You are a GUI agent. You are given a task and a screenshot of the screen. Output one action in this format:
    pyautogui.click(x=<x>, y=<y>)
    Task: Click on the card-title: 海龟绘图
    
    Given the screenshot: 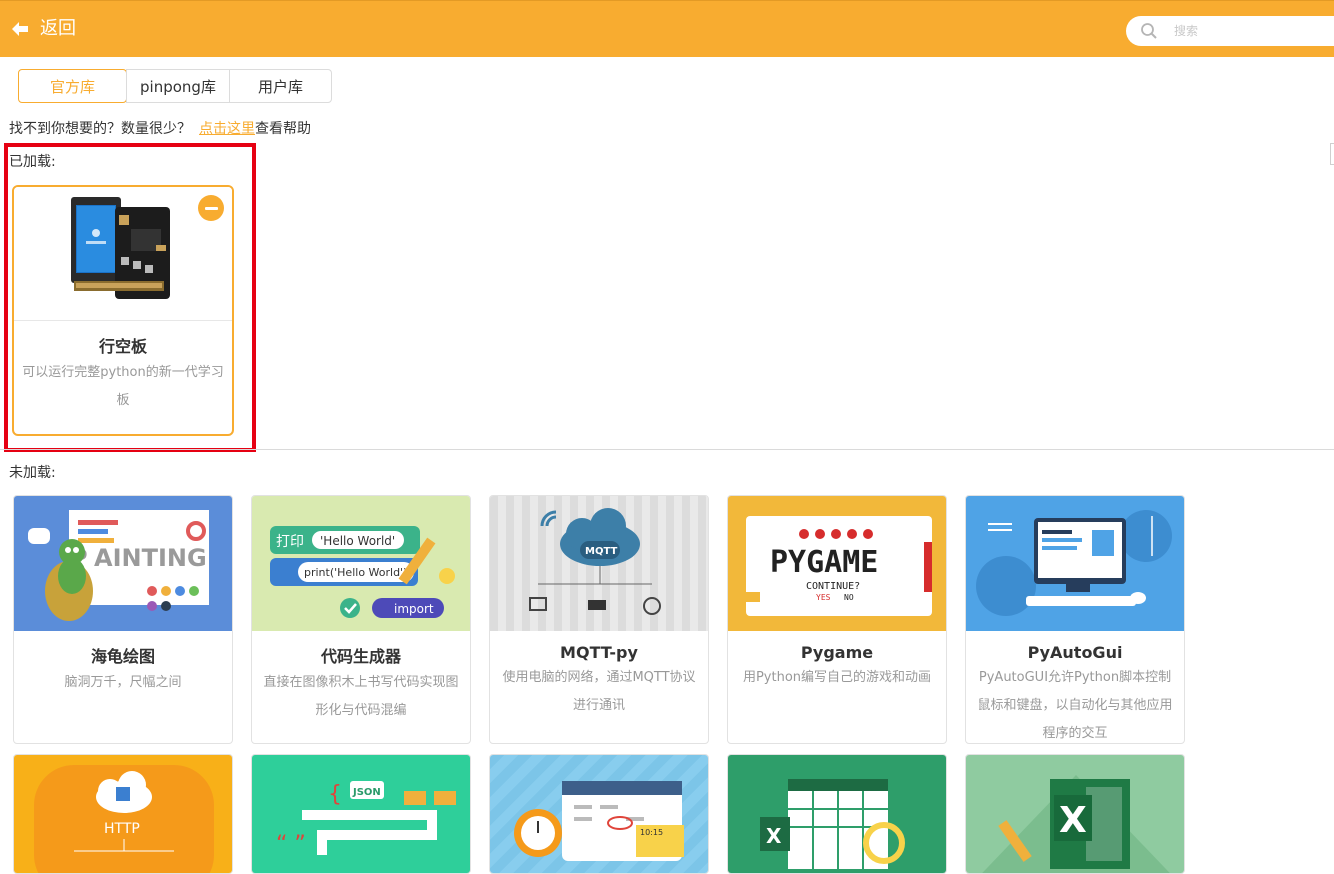 What is the action you would take?
    pyautogui.click(x=122, y=656)
    